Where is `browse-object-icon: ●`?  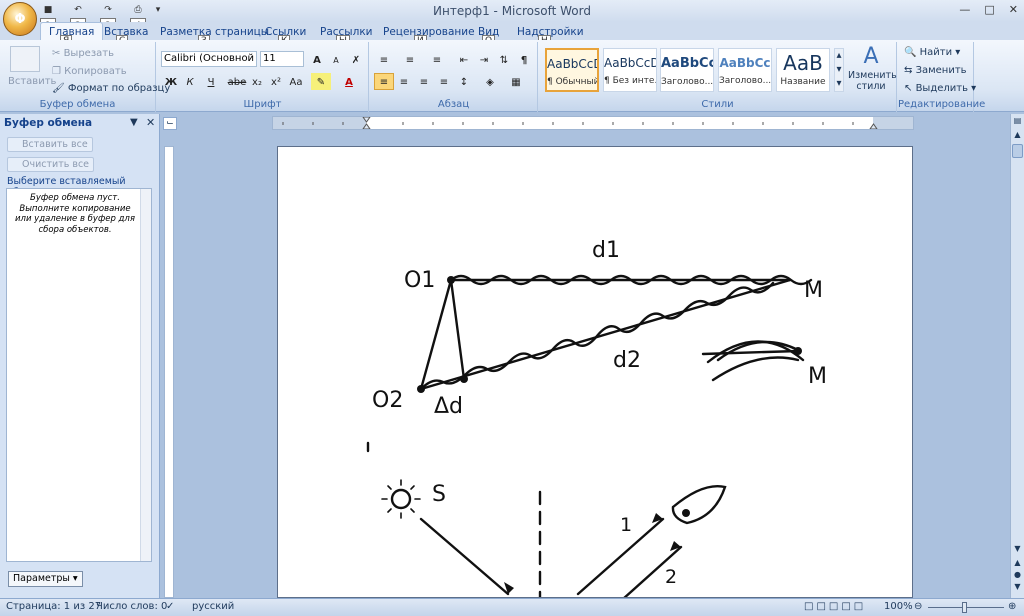
browse-object-icon: ● is located at coordinates (1017, 576).